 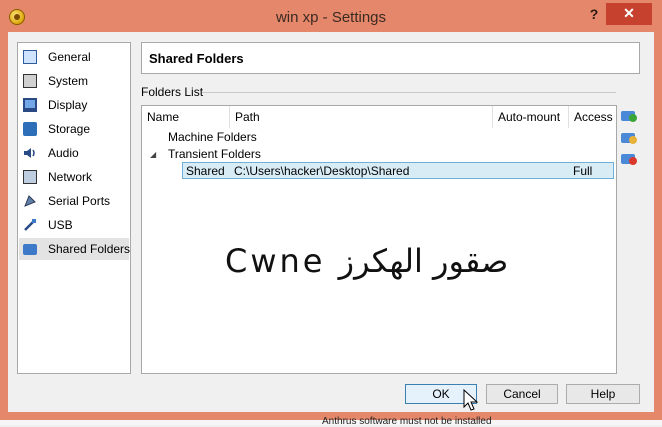 I want to click on sidebar-item-label: Storage, so click(x=69, y=129).